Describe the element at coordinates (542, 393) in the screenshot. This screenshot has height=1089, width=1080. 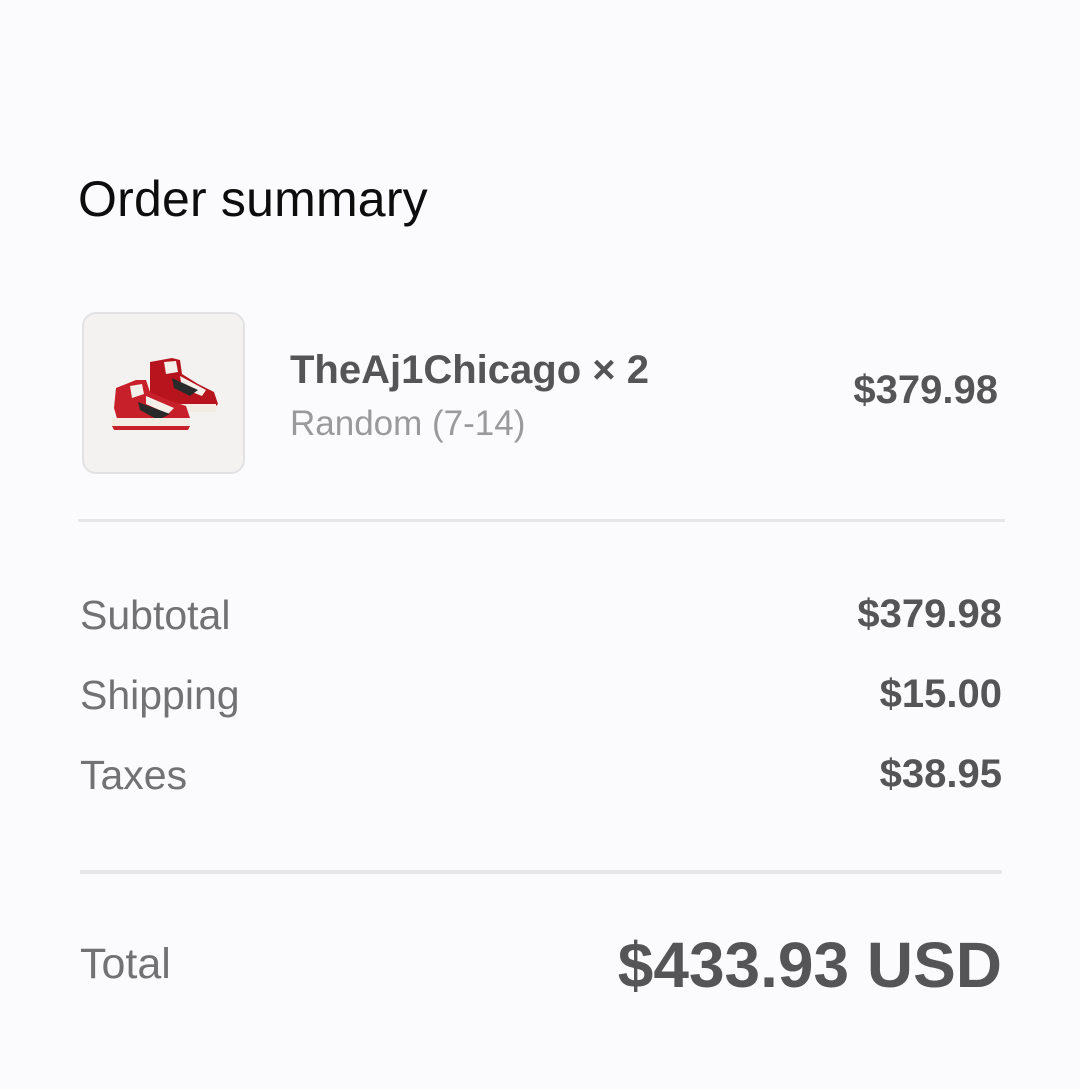
I see `line-item: TheAj1Chicago × 2 Random (7-14) $379.98` at that location.